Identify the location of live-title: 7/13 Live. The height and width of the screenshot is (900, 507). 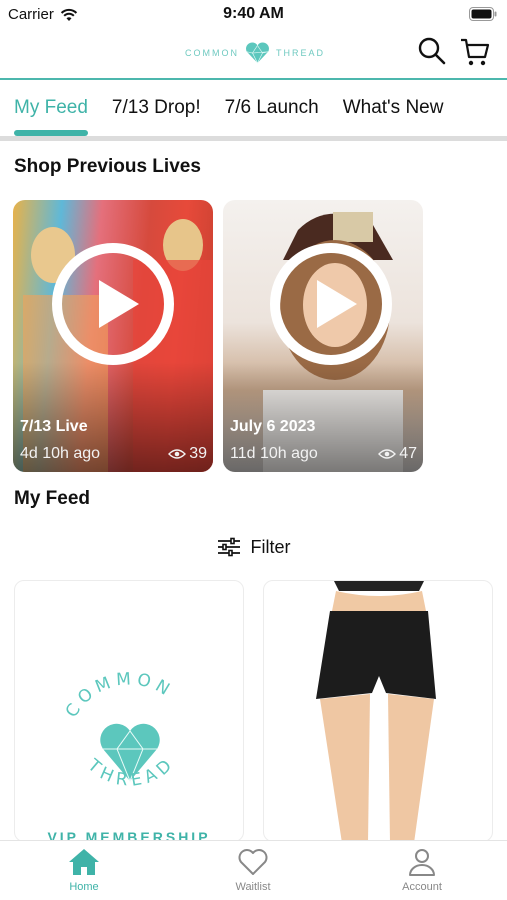
(54, 426).